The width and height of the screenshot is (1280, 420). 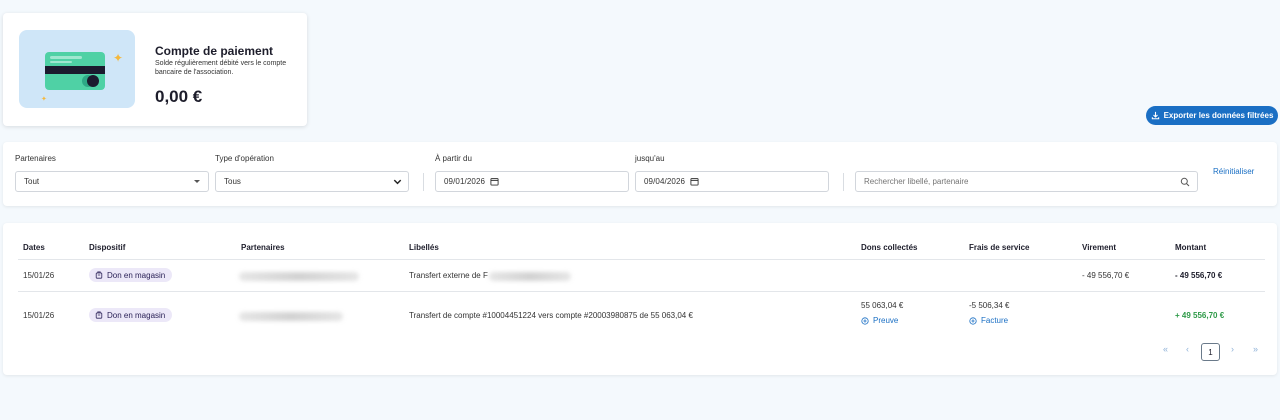 I want to click on column-header-donations: Dons collectés, so click(x=889, y=247).